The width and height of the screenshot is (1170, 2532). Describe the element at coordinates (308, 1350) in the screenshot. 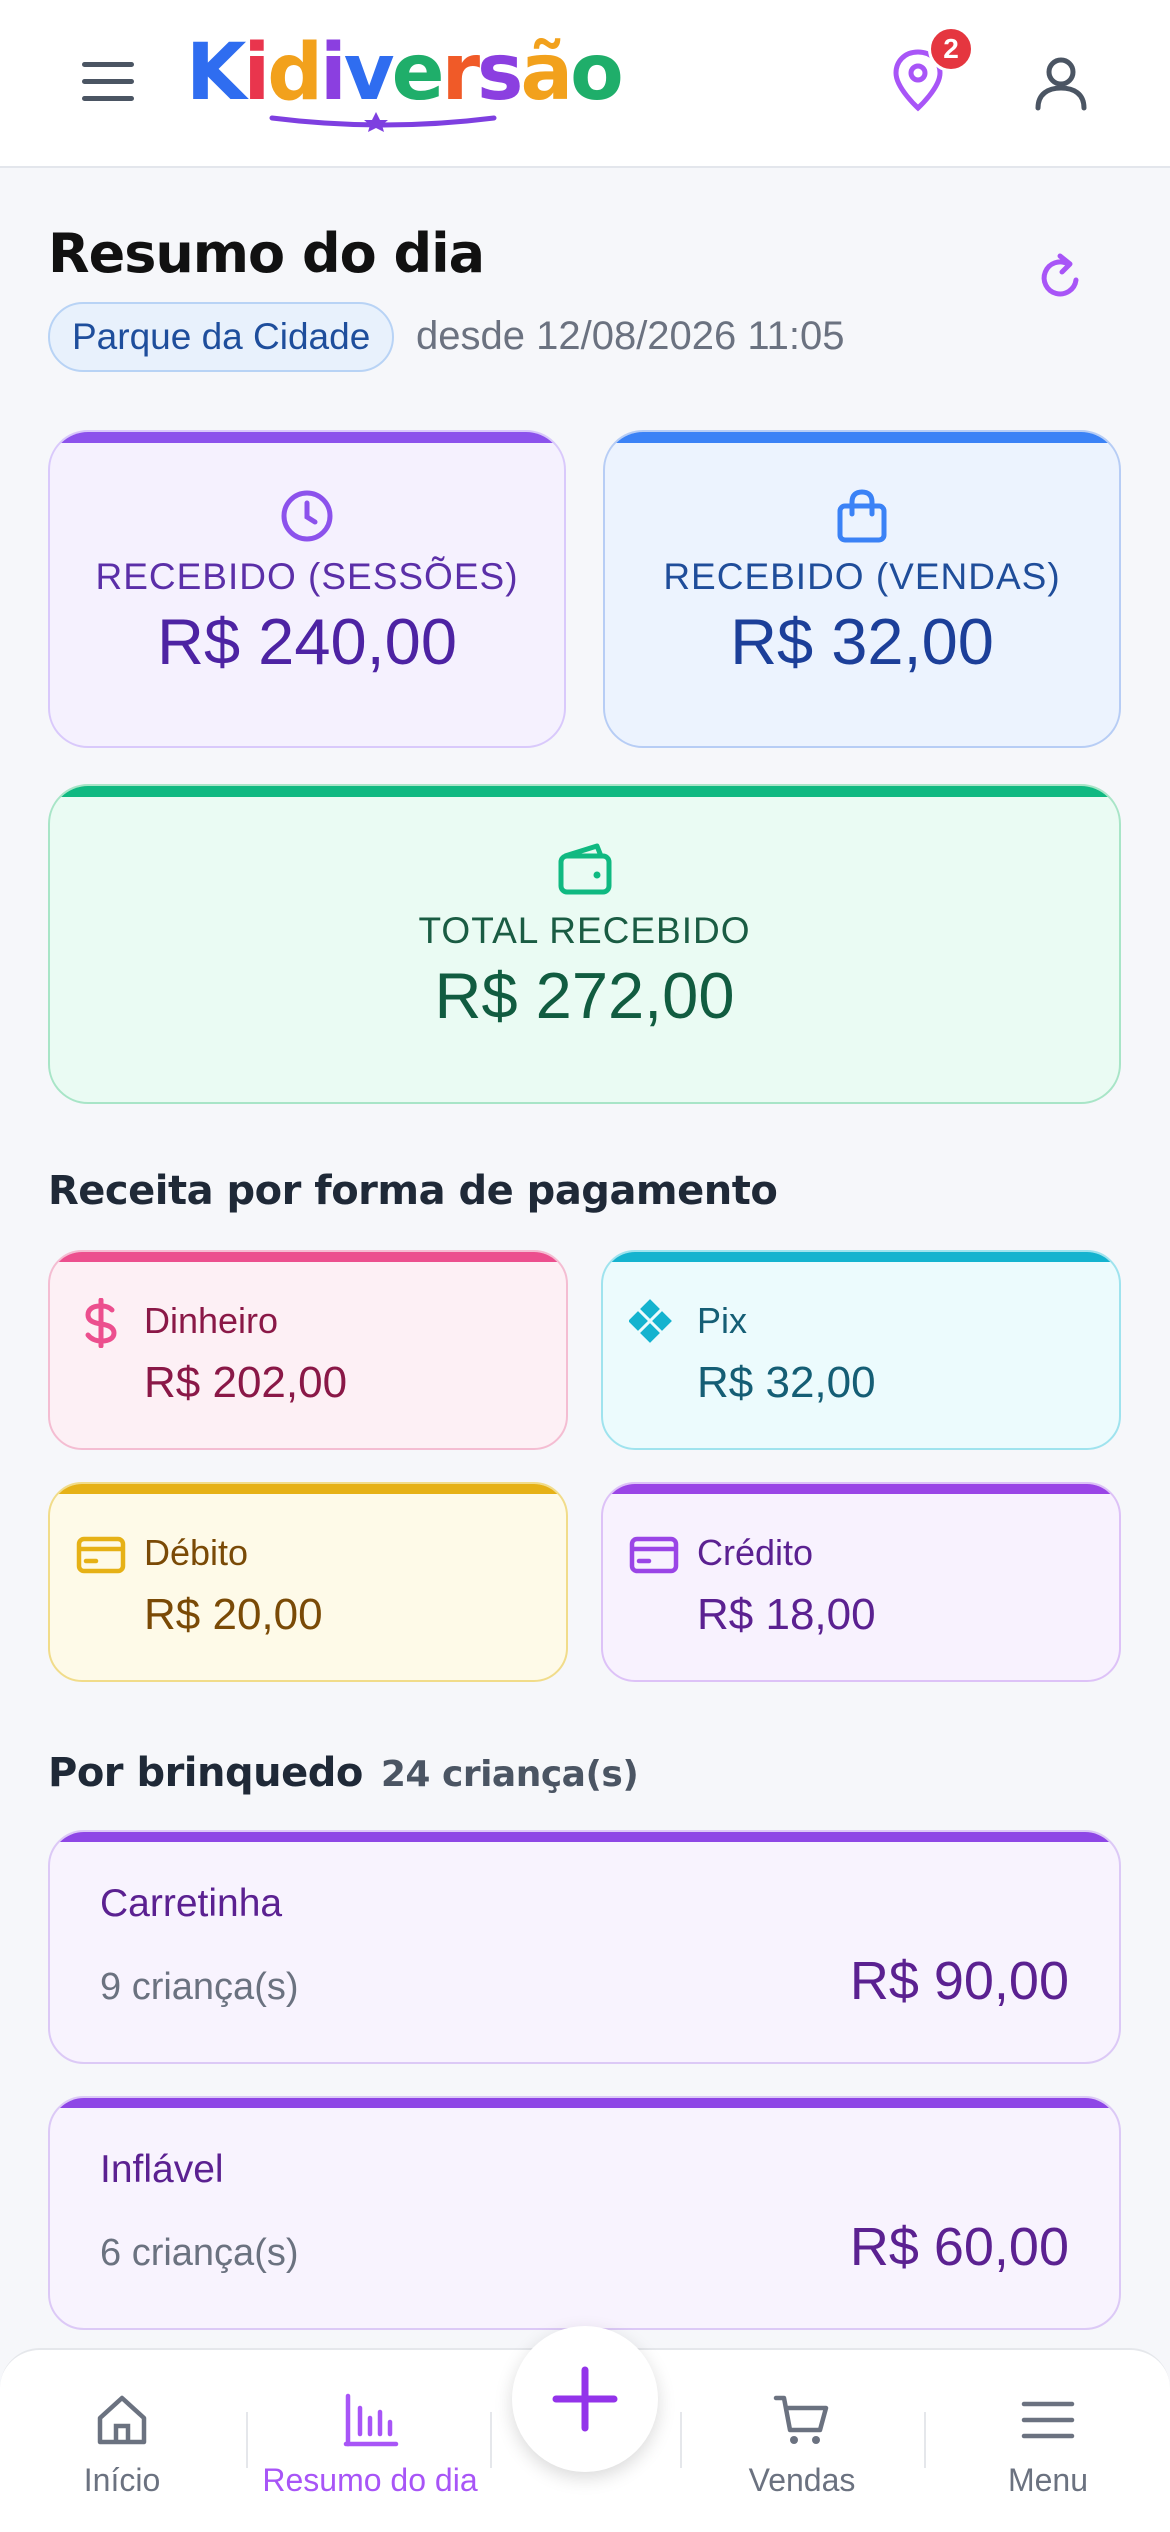

I see `payment-card-cash: Dinheiro R$ 202,00` at that location.